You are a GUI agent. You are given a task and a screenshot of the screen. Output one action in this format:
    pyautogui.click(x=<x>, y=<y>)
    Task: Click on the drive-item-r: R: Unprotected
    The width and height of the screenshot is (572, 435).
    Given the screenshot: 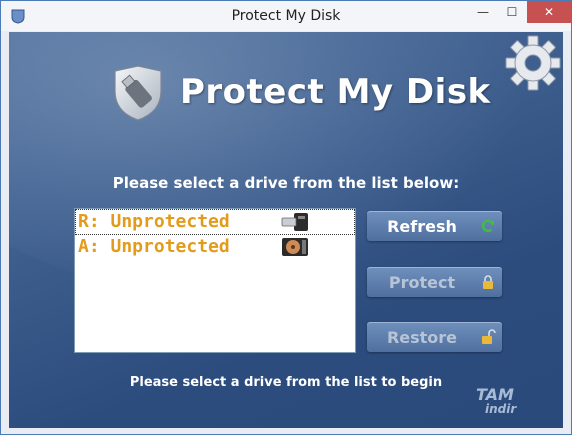 What is the action you would take?
    pyautogui.click(x=215, y=222)
    